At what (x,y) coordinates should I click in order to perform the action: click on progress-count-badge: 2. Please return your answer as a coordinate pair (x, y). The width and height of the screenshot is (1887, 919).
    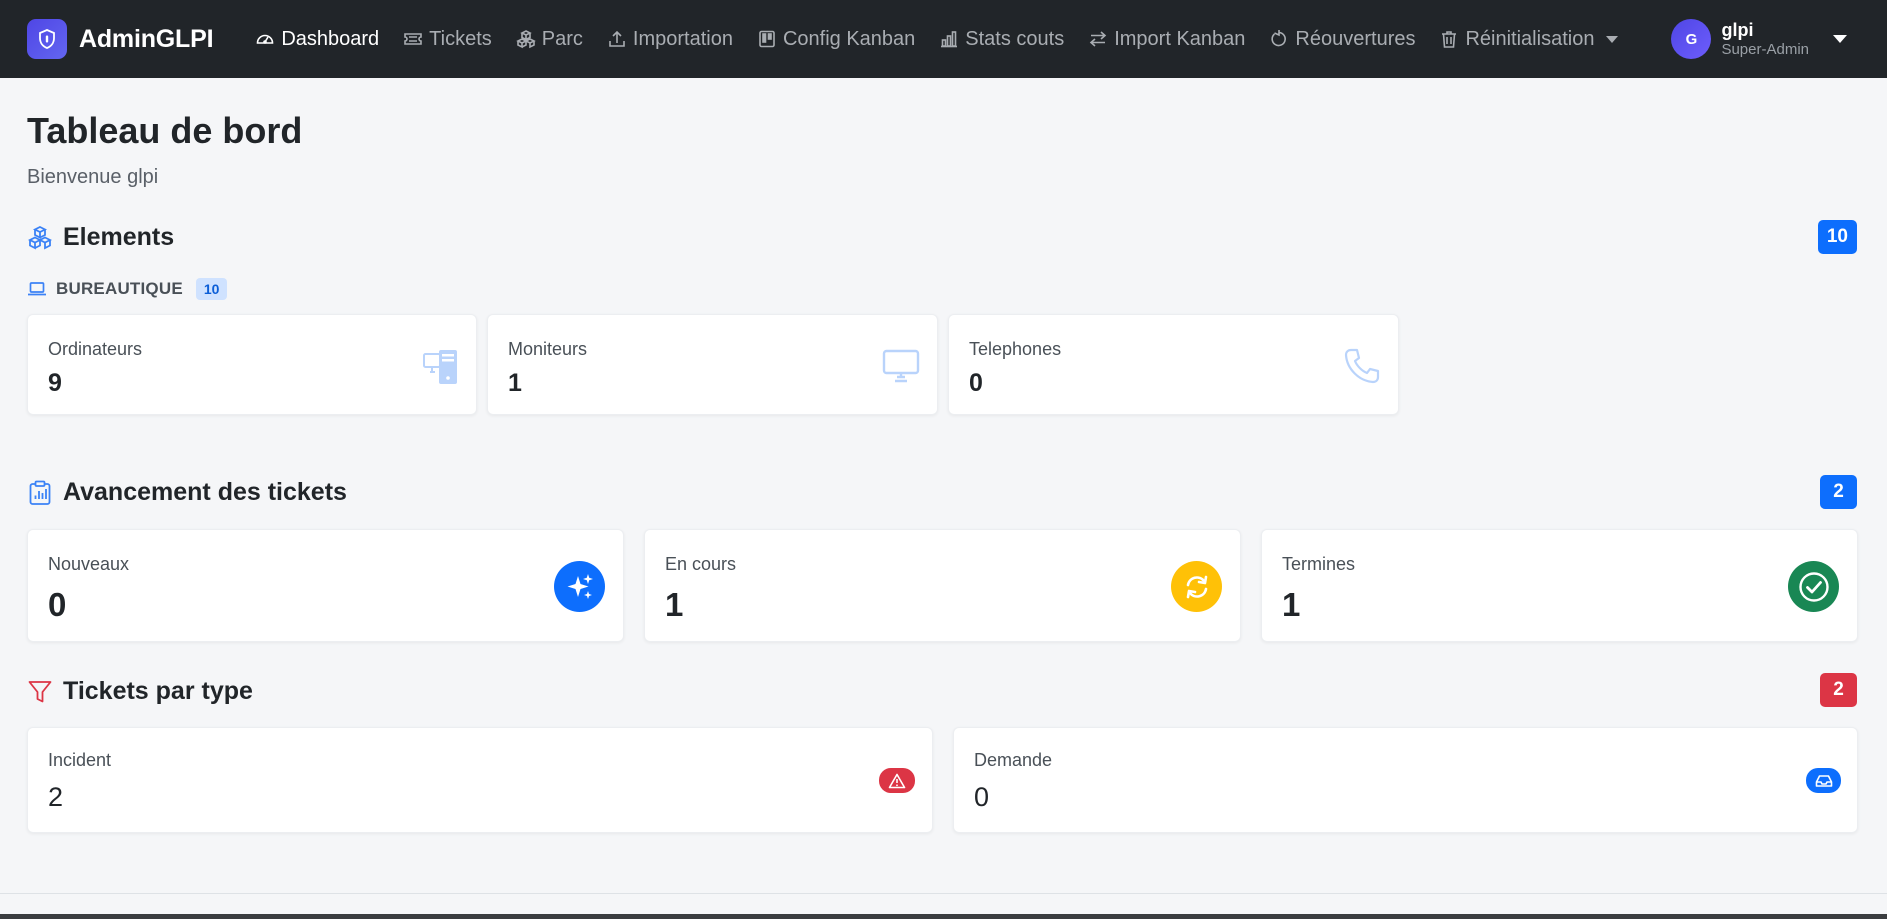
    Looking at the image, I should click on (1838, 492).